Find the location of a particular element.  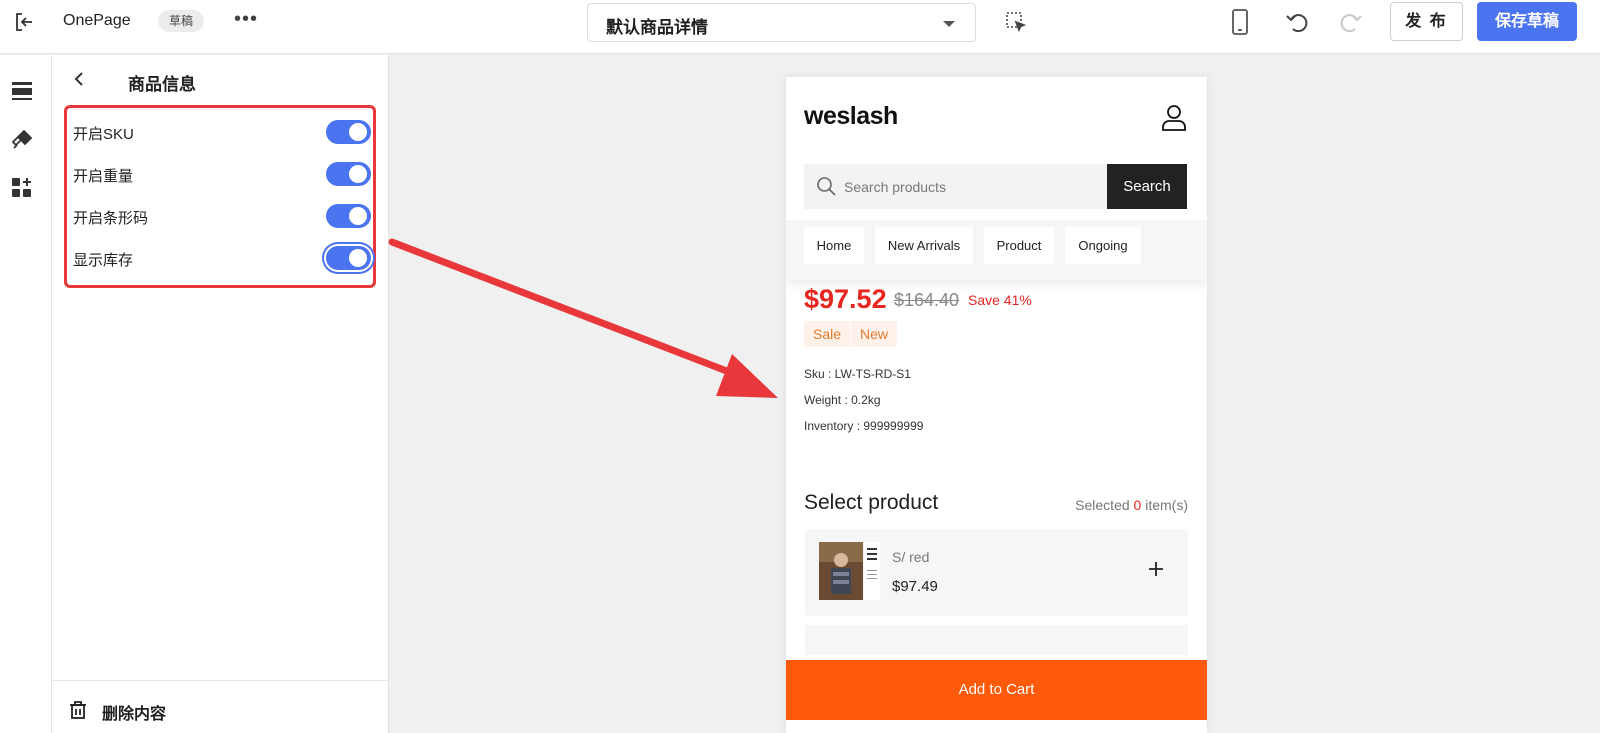

product-variant-card: S/ red $97.49 is located at coordinates (996, 572).